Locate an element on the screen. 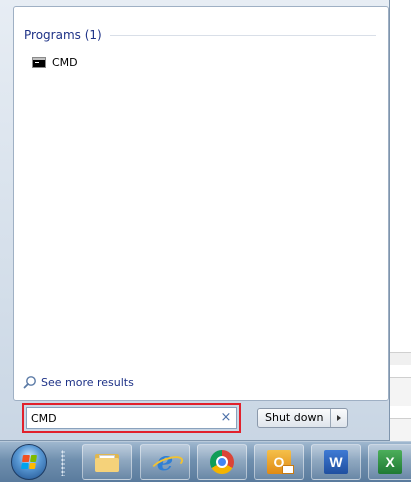 The height and width of the screenshot is (482, 411). results-group-header: Programs (1) is located at coordinates (200, 35).